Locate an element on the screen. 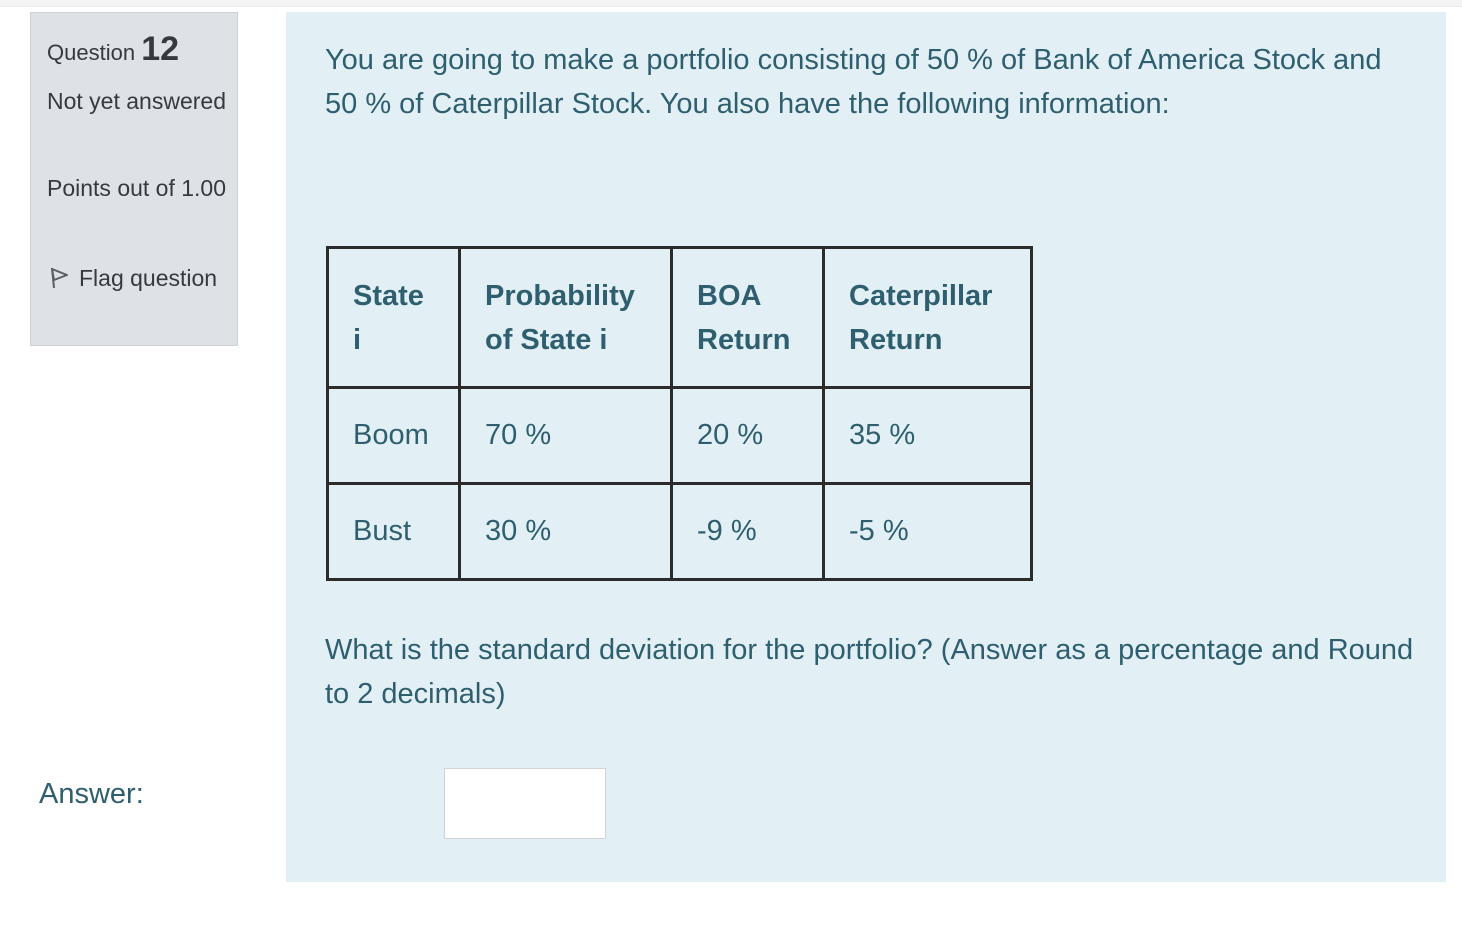 The height and width of the screenshot is (930, 1462). table-row: Bust 30 % -9 % -5 % is located at coordinates (679, 531).